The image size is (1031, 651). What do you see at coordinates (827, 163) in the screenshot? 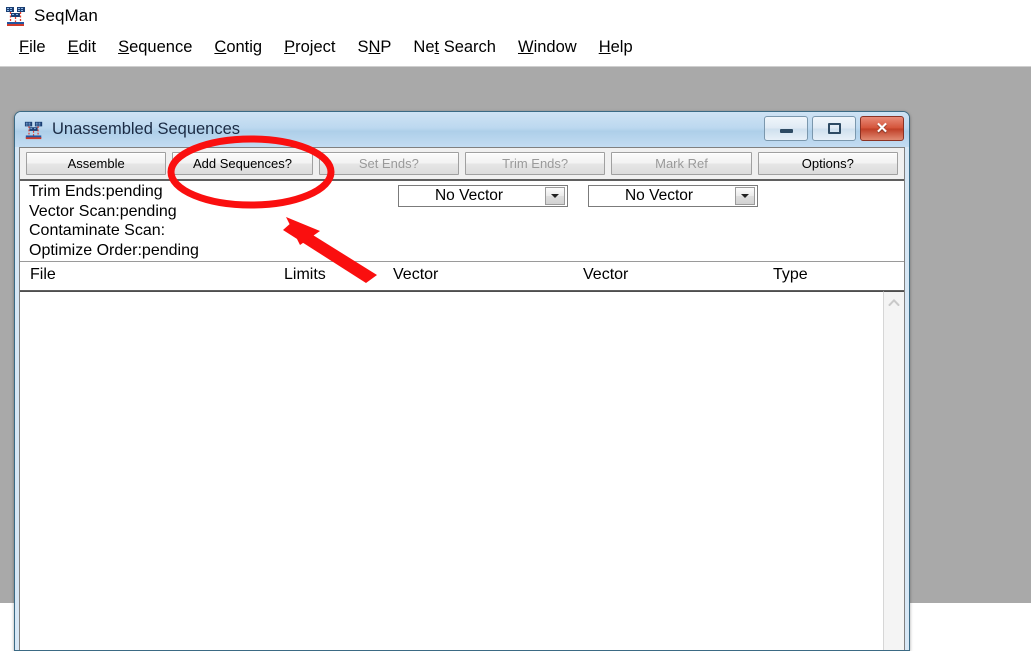
I see `options-button: Options?` at bounding box center [827, 163].